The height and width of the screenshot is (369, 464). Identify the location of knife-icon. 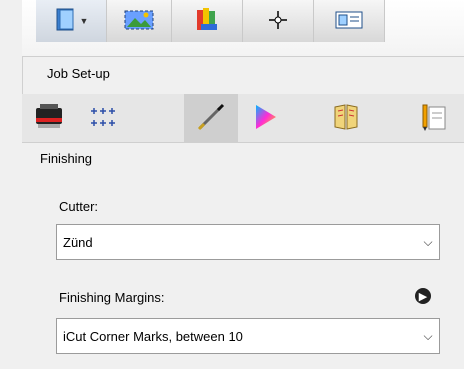
(211, 118).